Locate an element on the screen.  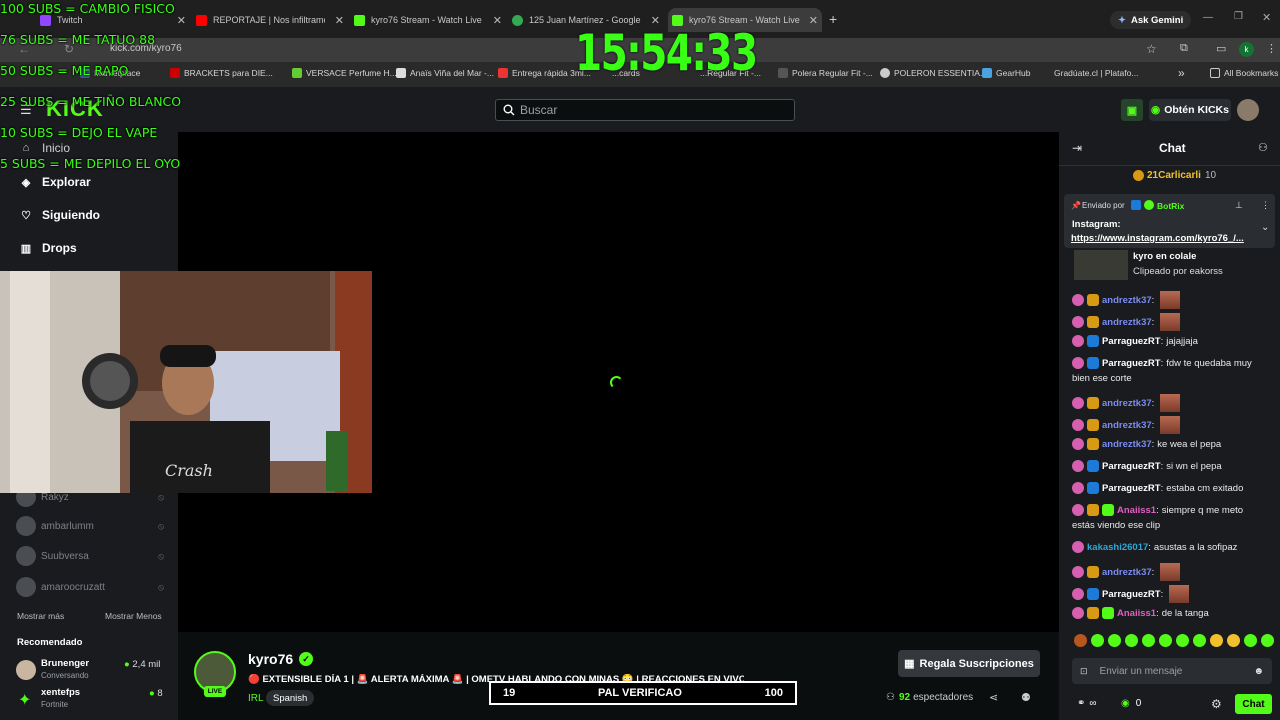
pin-toggle-icon: ⊥ is located at coordinates (1239, 205).